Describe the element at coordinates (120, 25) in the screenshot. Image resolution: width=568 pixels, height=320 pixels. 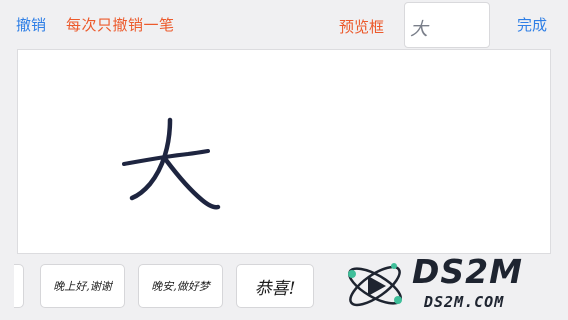
I see `undo-annotation: 每次只撤销一笔` at that location.